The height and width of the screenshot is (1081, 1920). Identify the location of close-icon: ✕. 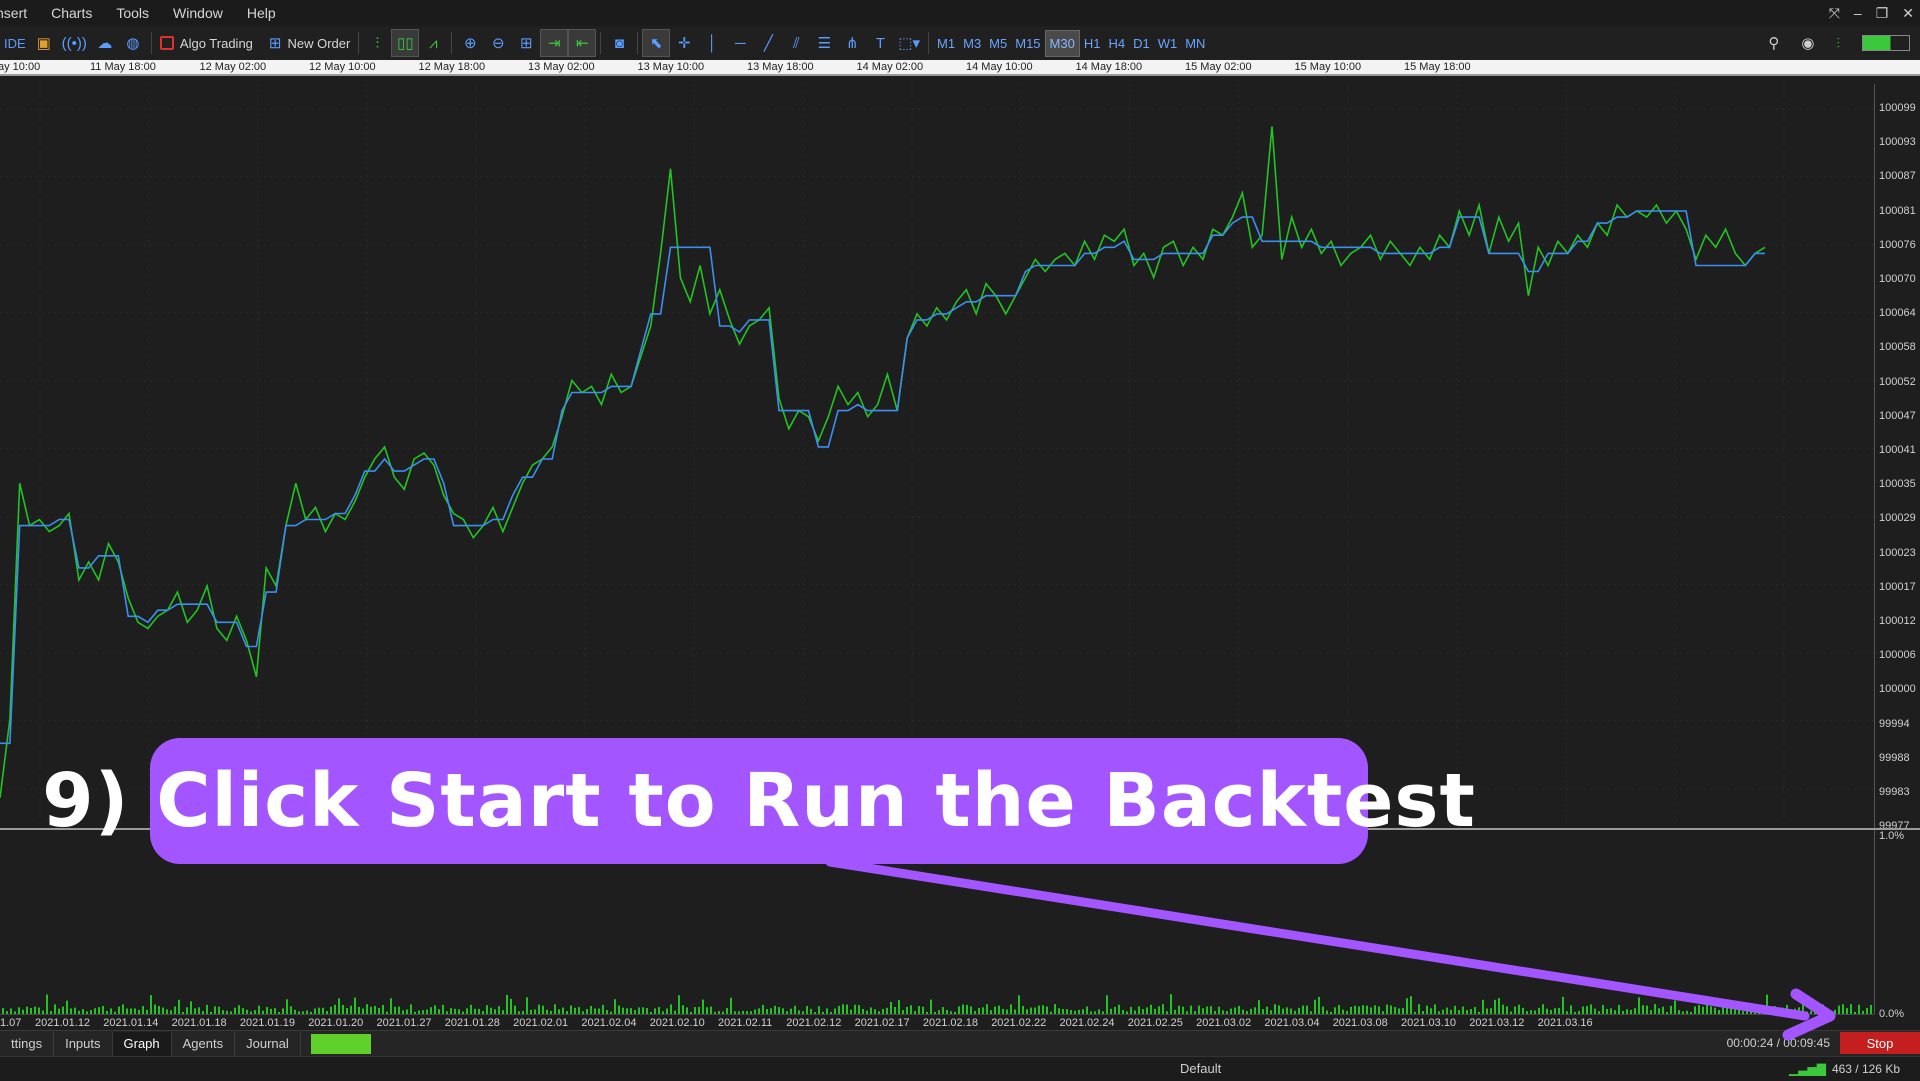
(1908, 13).